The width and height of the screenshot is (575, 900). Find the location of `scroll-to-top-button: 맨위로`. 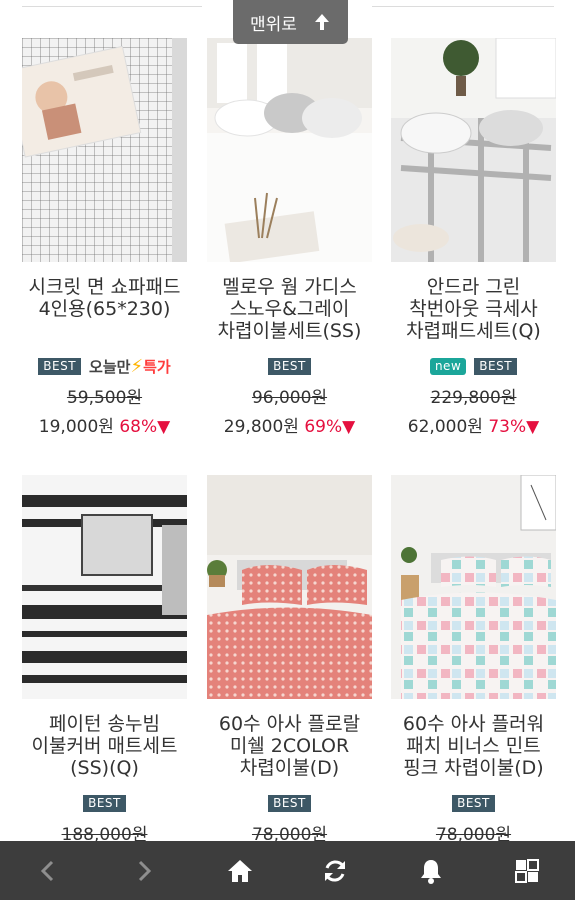

scroll-to-top-button: 맨위로 is located at coordinates (290, 22).